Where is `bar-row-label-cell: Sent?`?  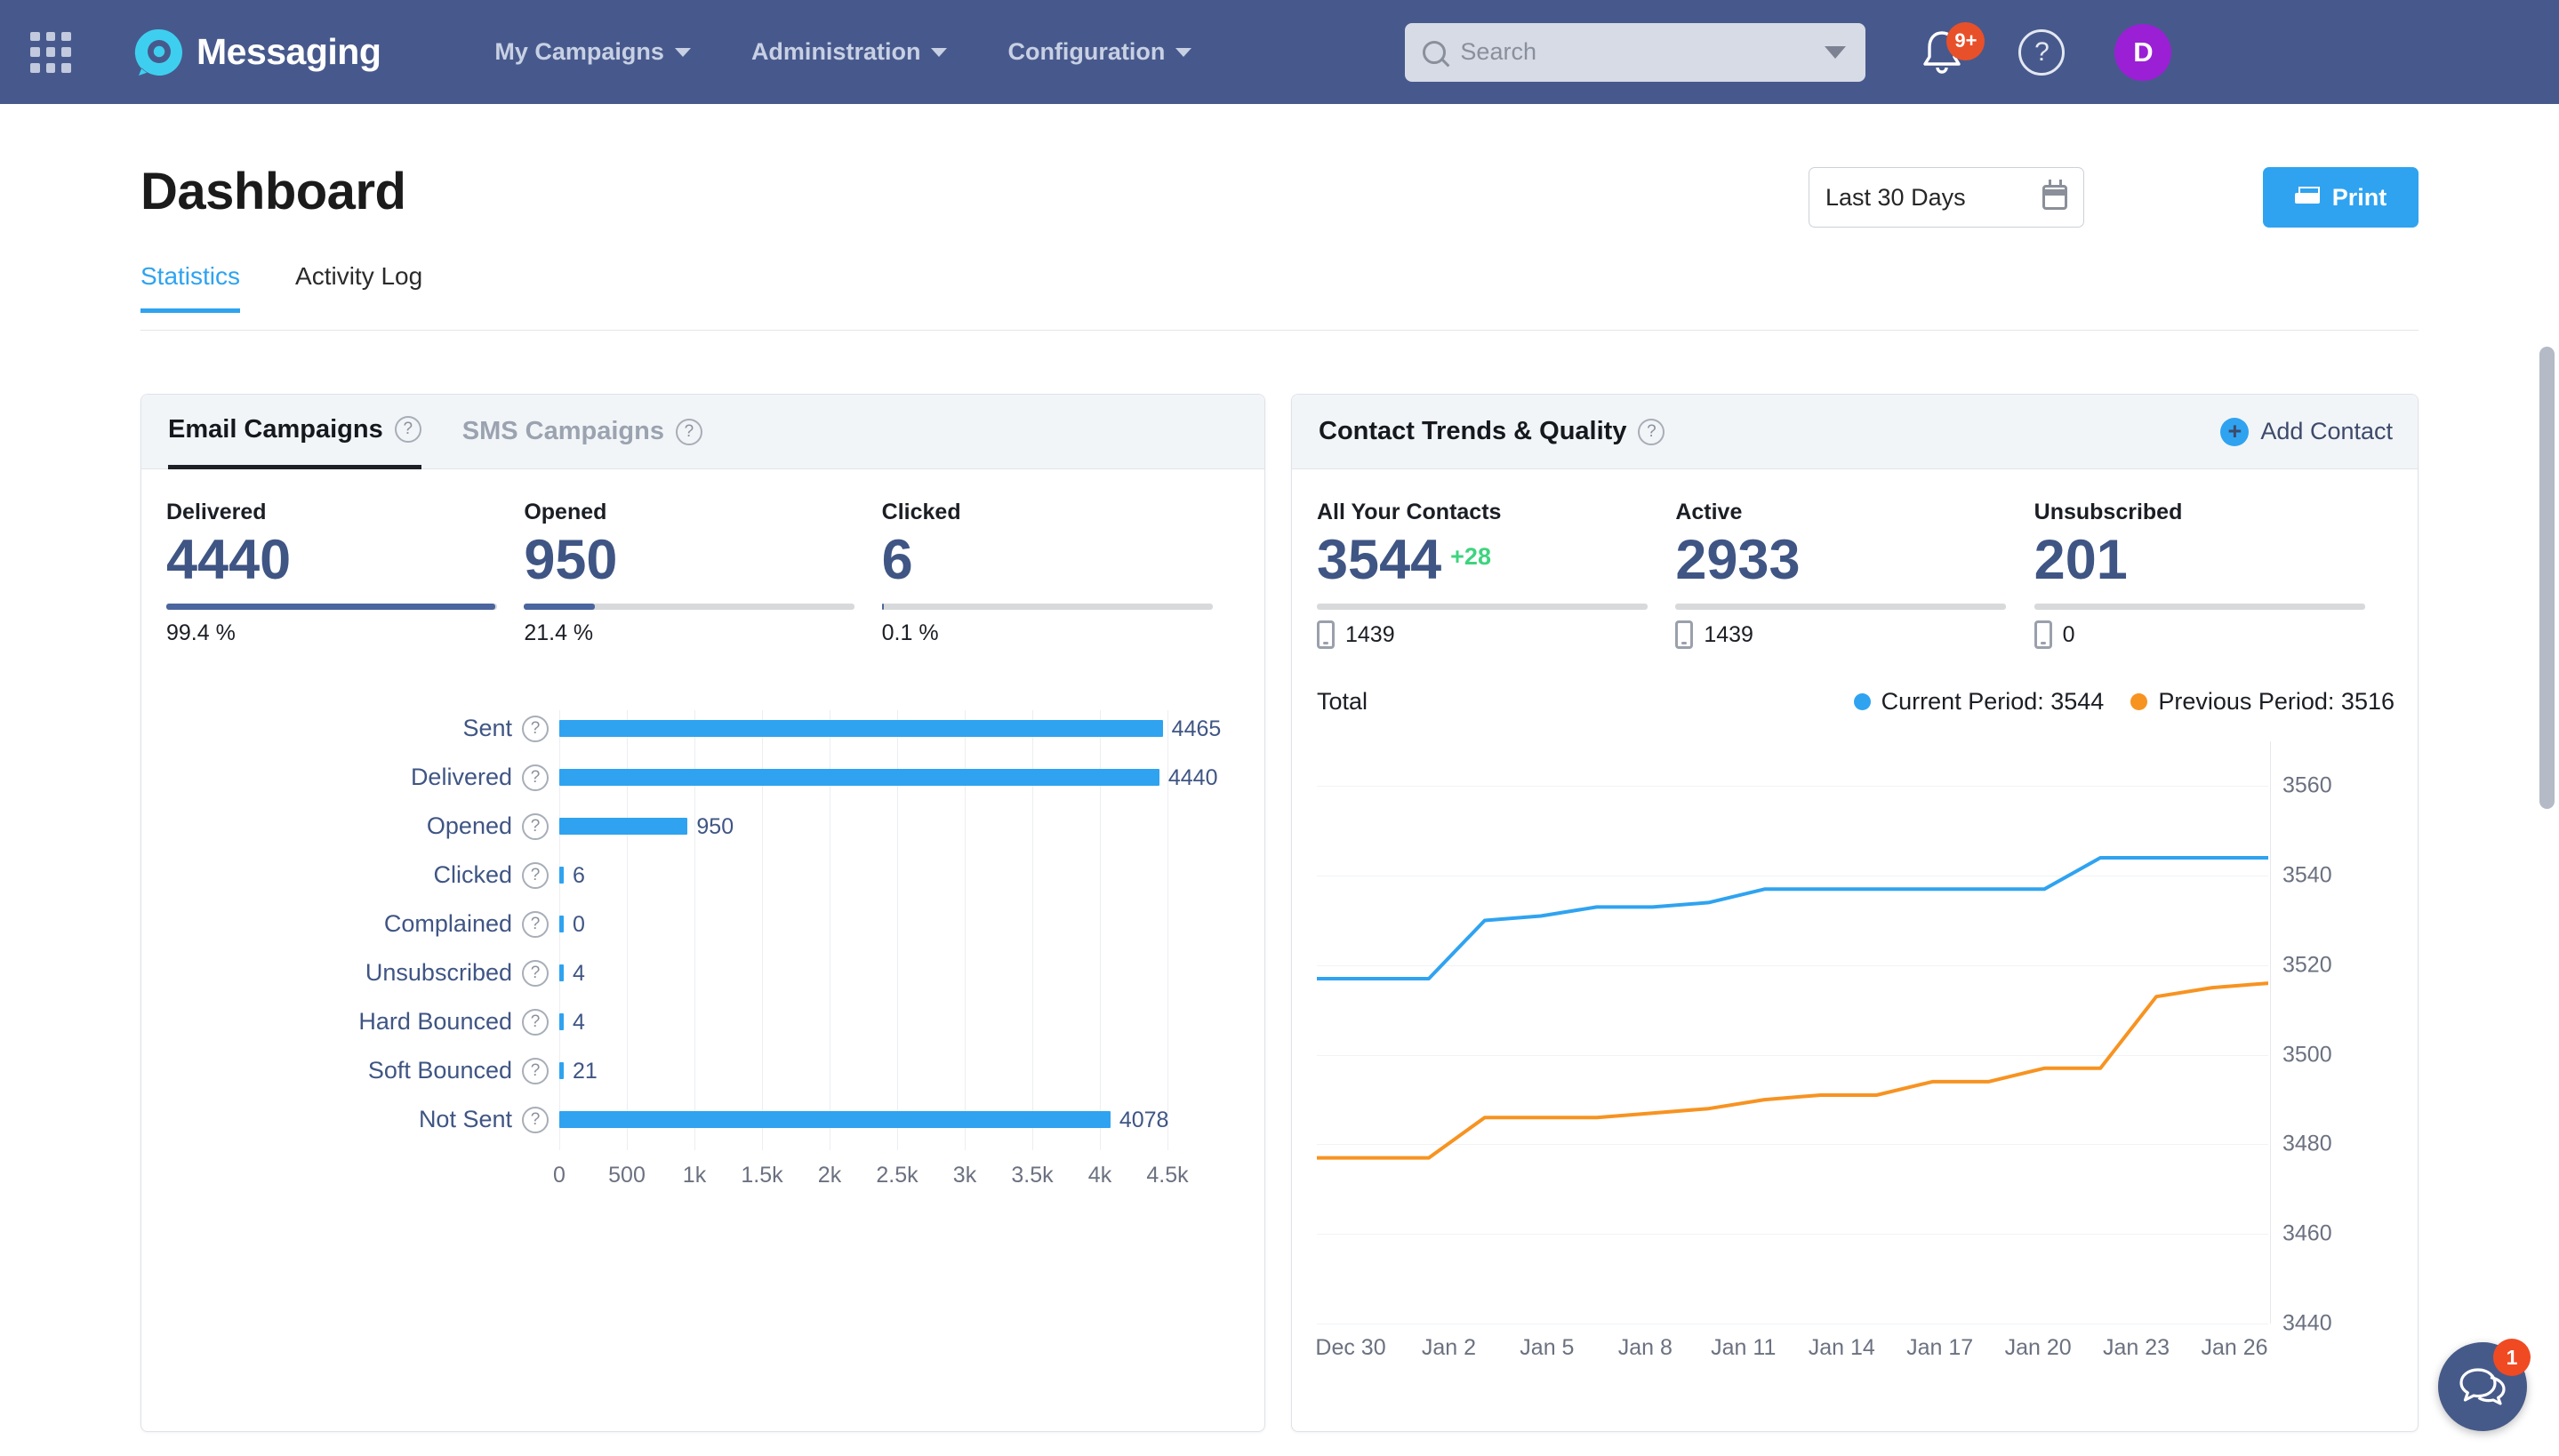
bar-row-label-cell: Sent? is located at coordinates (350, 728).